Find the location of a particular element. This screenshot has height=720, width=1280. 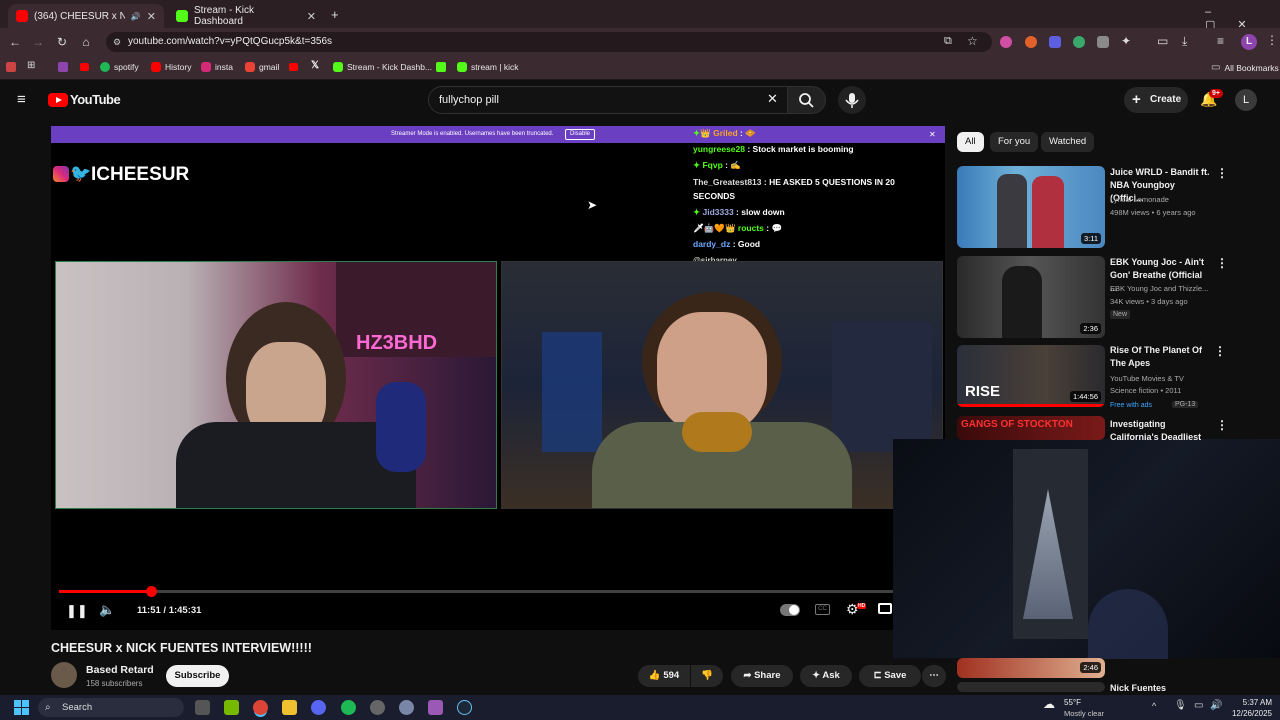

back-arrow-icon: ← is located at coordinates (15, 42).